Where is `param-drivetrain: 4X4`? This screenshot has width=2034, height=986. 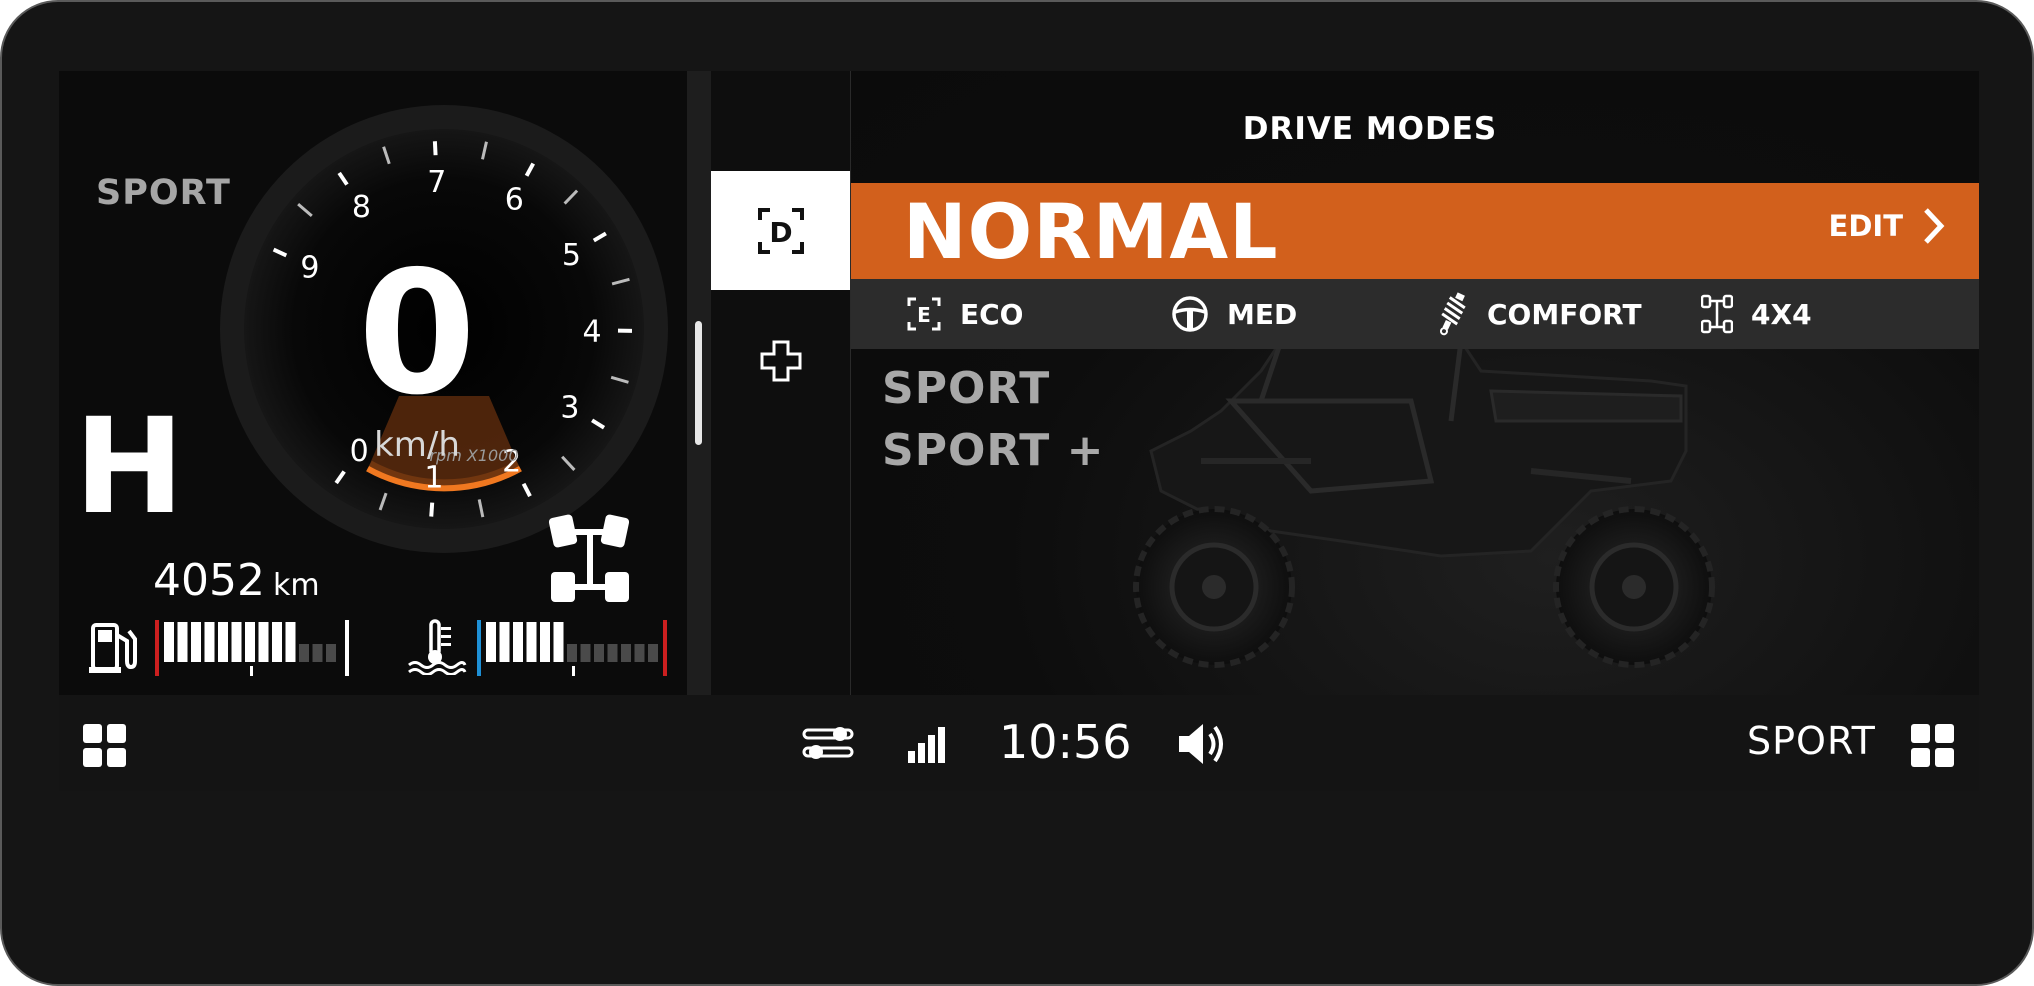
param-drivetrain: 4X4 is located at coordinates (1756, 314).